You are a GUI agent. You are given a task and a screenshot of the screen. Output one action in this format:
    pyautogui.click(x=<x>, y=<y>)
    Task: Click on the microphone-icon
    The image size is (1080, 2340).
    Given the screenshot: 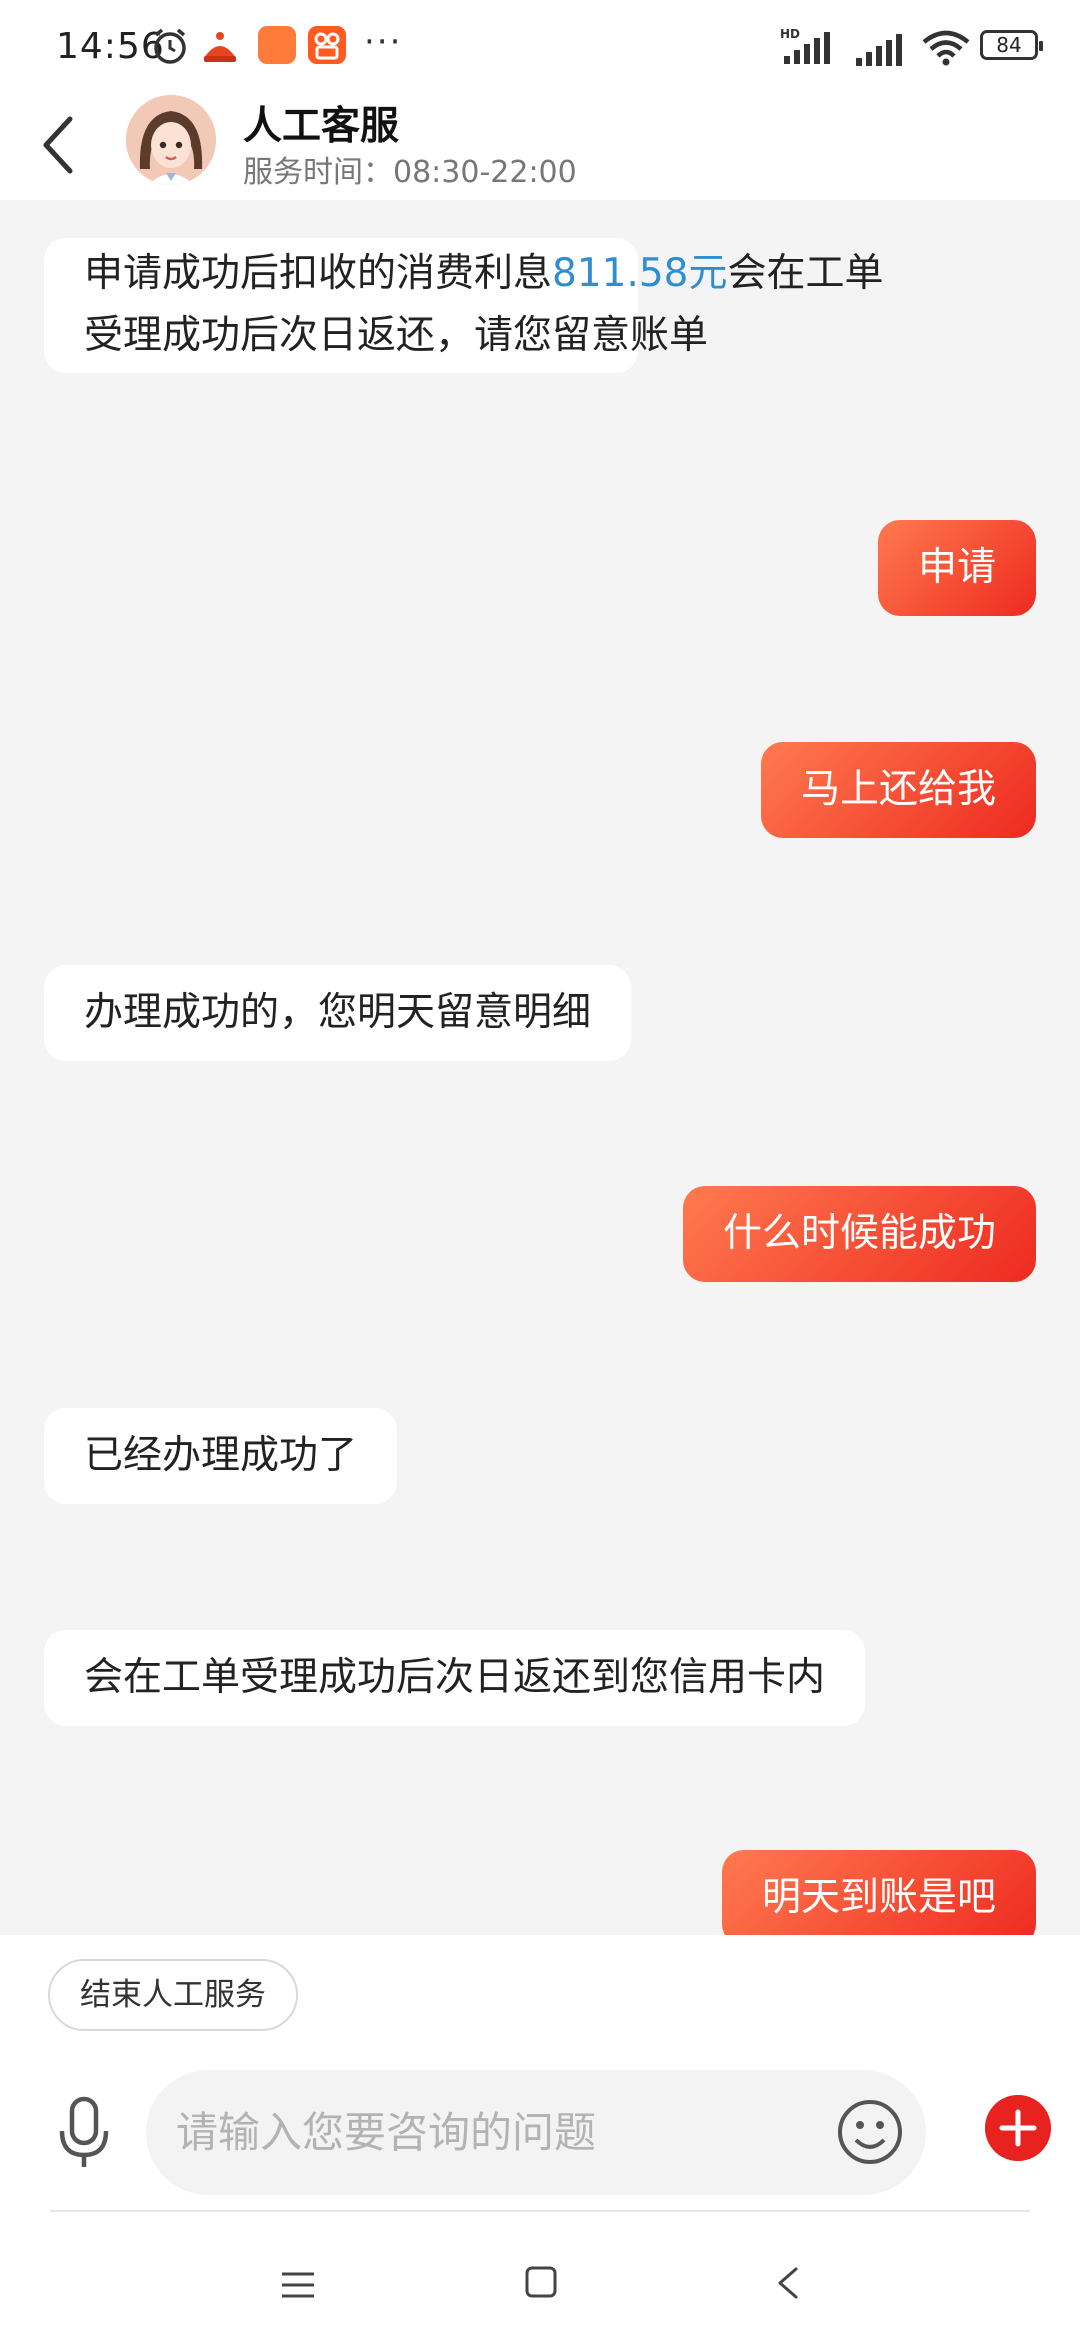 What is the action you would take?
    pyautogui.click(x=84, y=2135)
    